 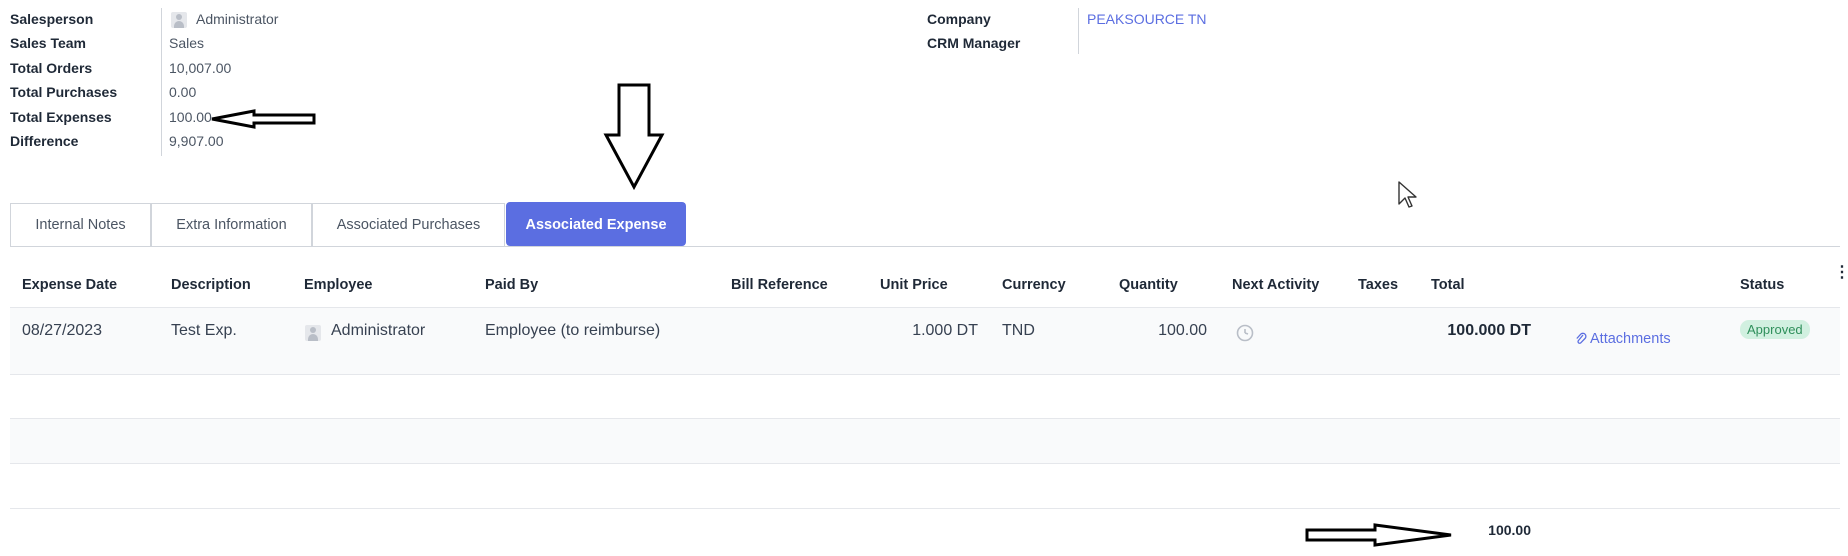 What do you see at coordinates (378, 330) in the screenshot?
I see `cell-employee: Administrator` at bounding box center [378, 330].